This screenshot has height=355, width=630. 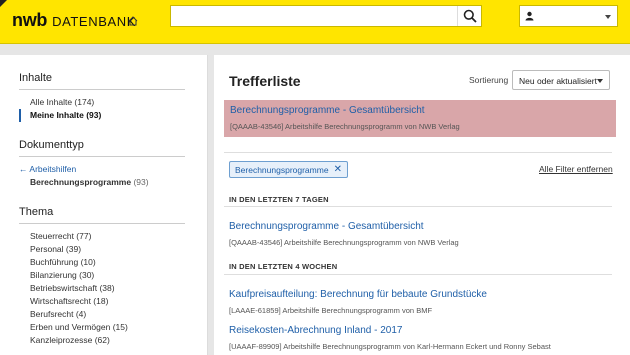 What do you see at coordinates (107, 169) in the screenshot?
I see `sidebar-item-arbeitshilfen: ← Arbeitshilfen` at bounding box center [107, 169].